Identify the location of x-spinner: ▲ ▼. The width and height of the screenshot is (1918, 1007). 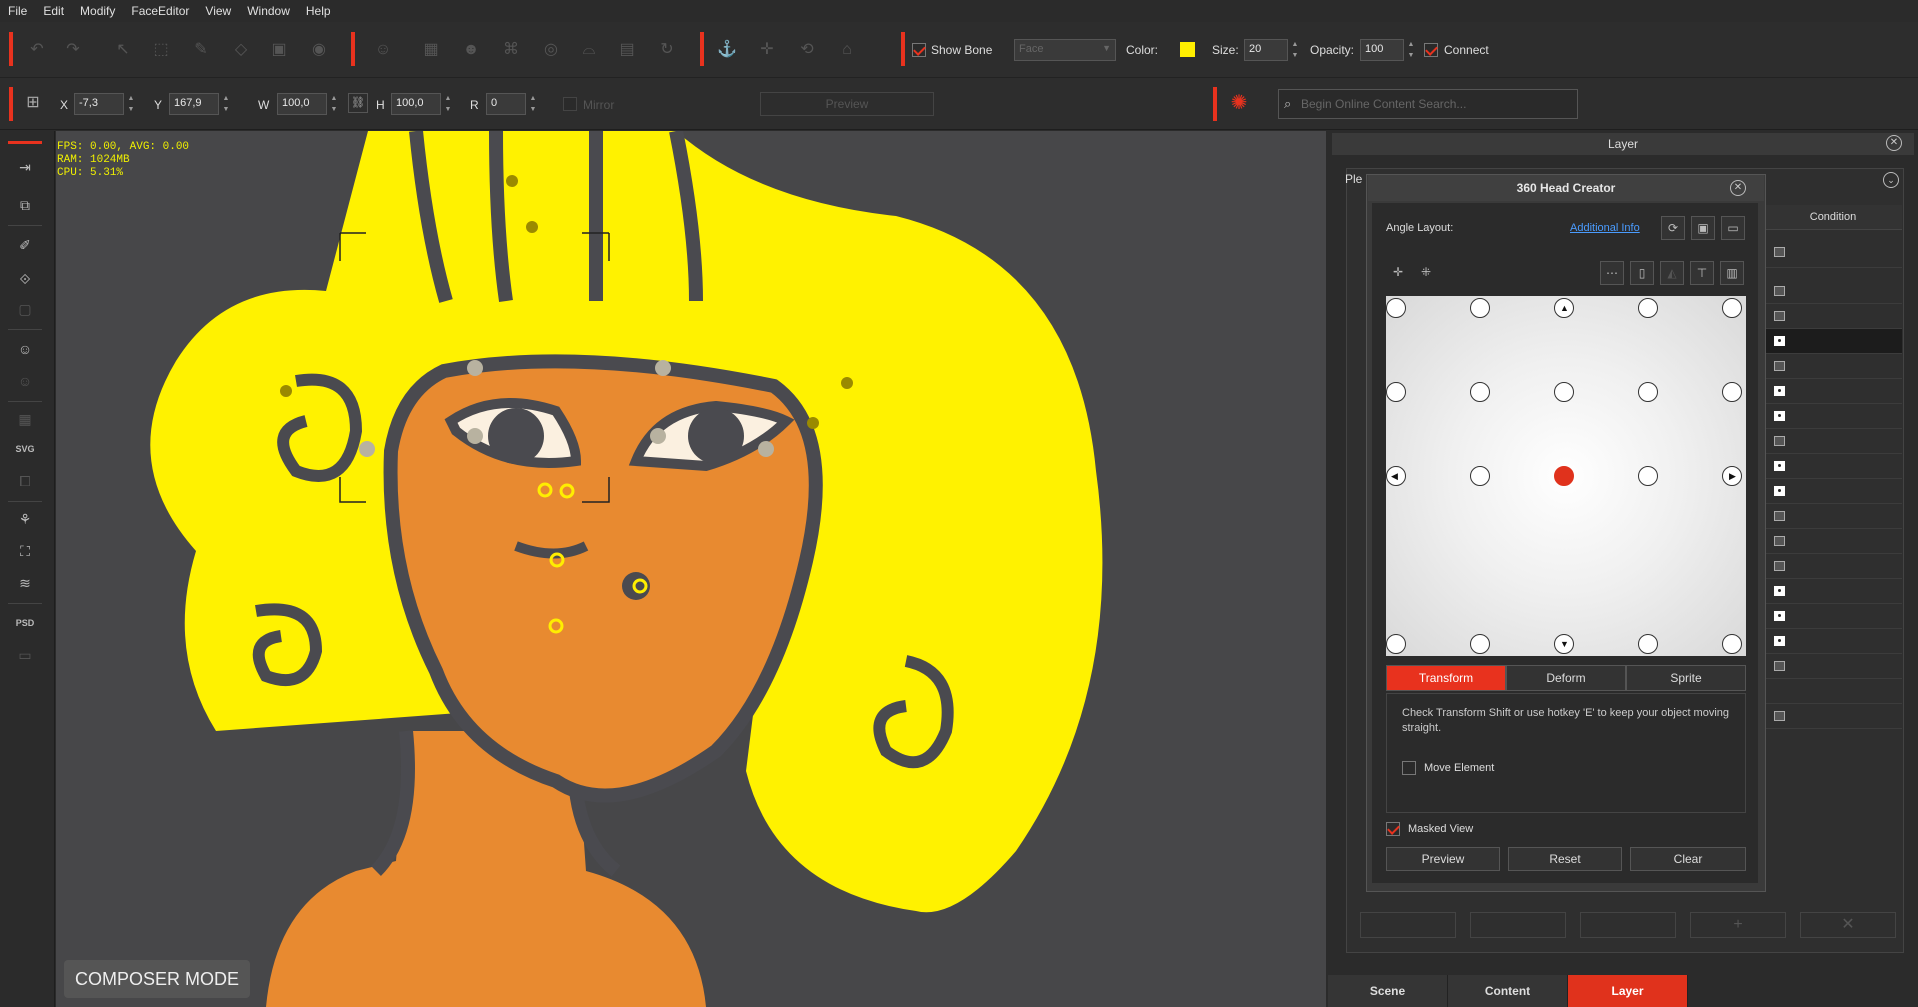
(131, 104).